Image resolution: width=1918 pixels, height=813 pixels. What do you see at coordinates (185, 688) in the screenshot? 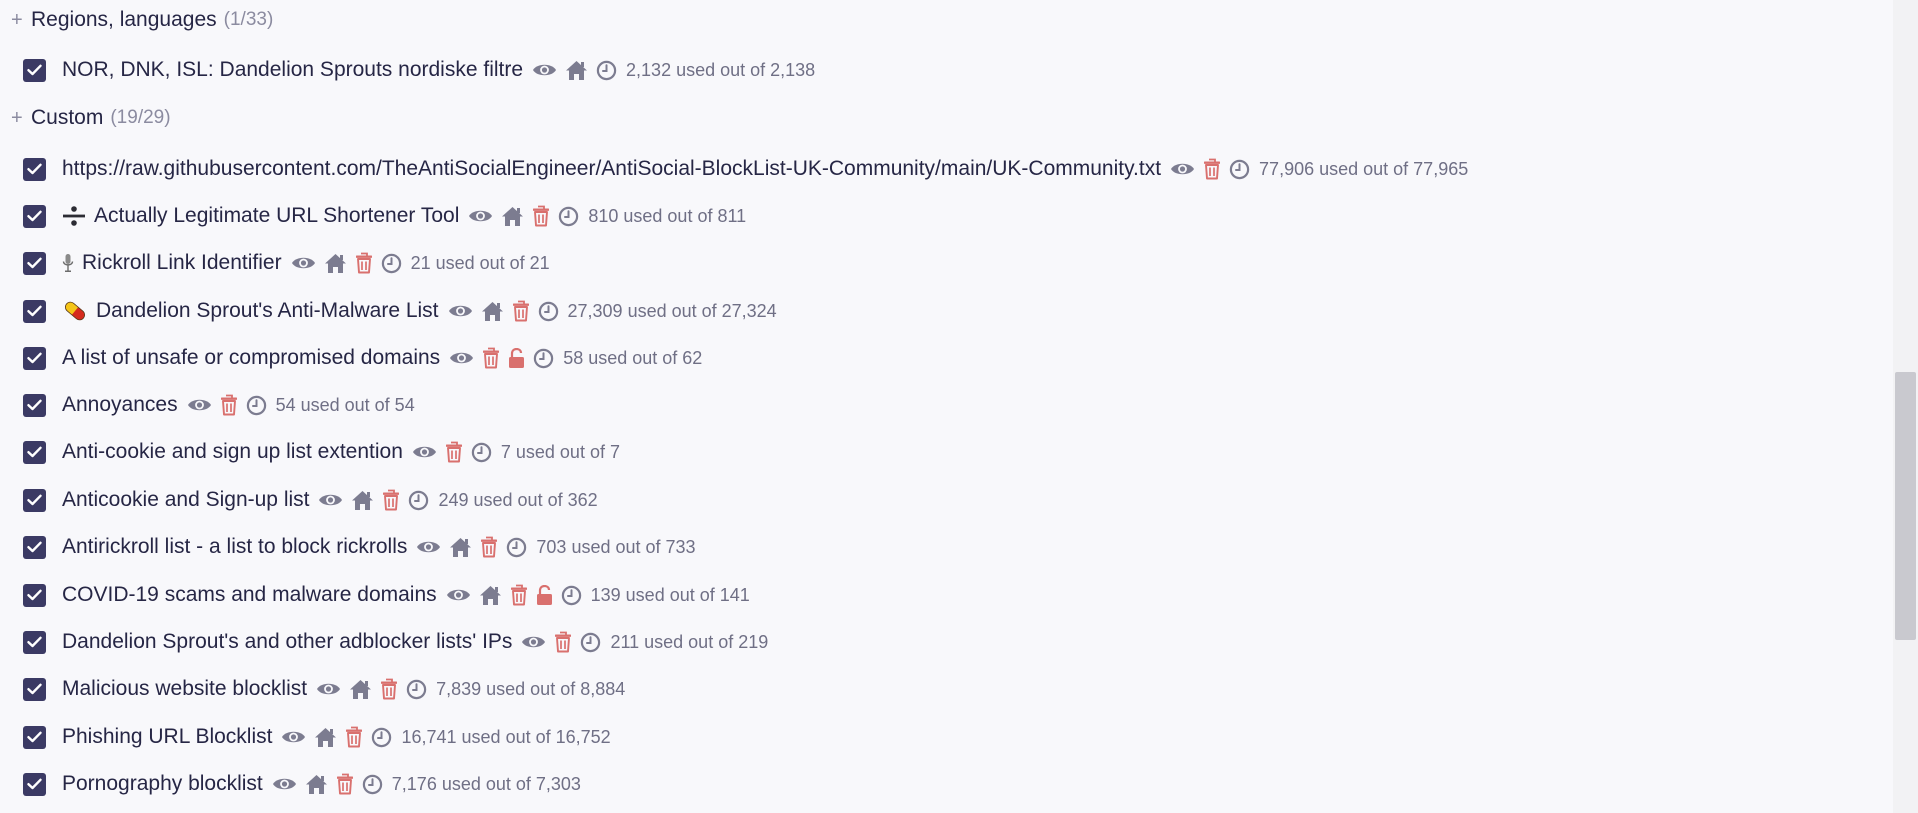
I see `filter-name: Malicious website blocklist` at bounding box center [185, 688].